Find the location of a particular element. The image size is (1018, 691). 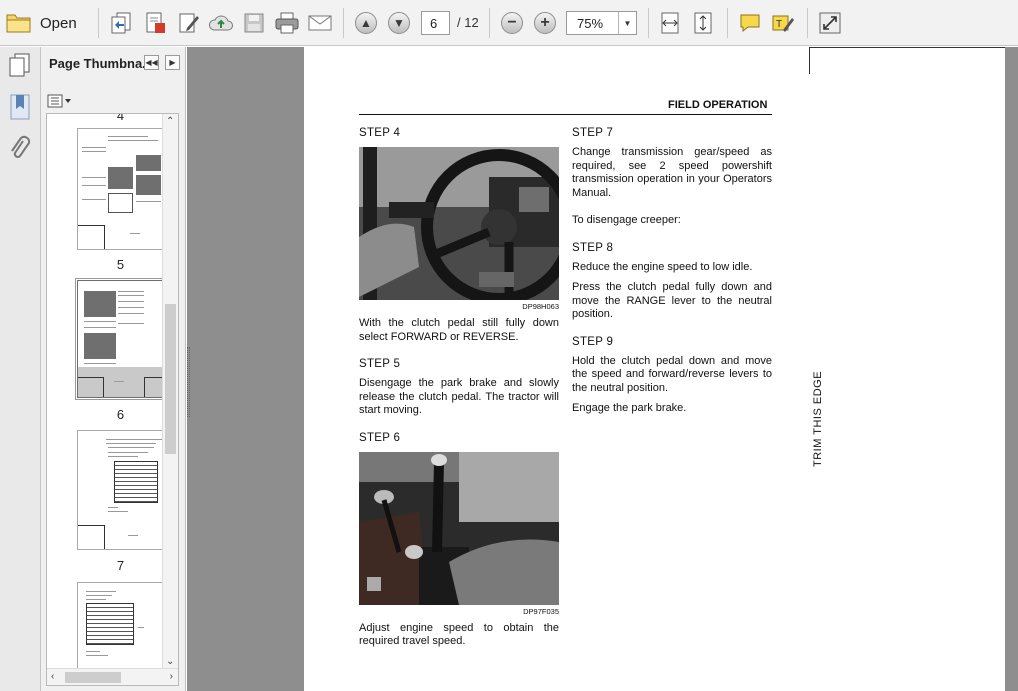

thumbnail-horizontal-scrollbar: ‹ › is located at coordinates (112, 676).